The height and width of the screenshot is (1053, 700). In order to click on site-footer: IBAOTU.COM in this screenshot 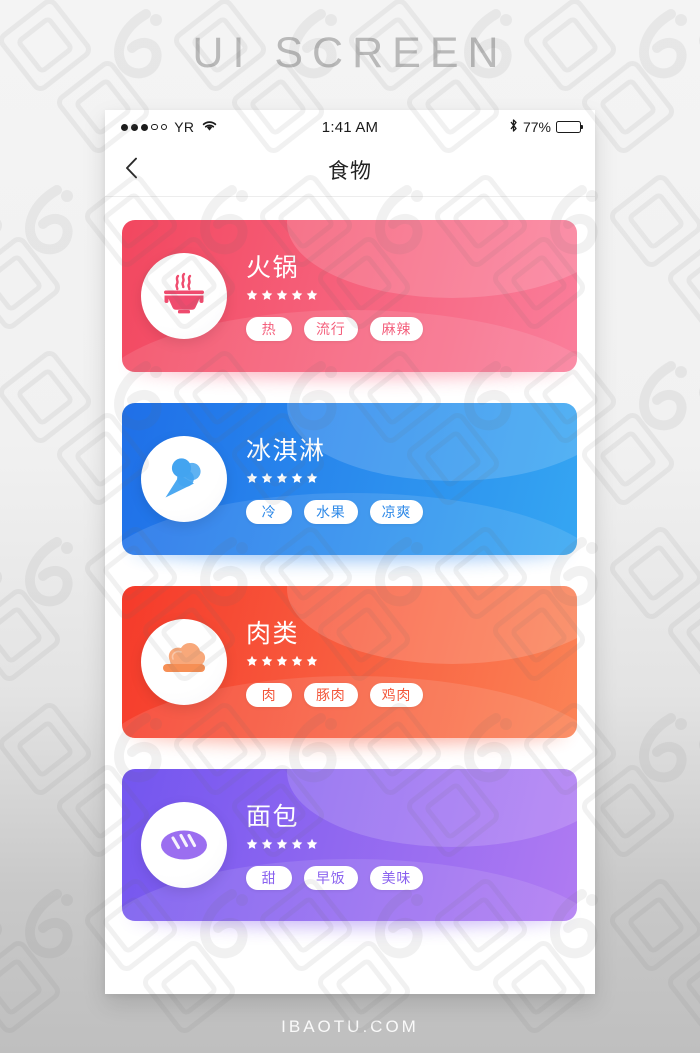, I will do `click(350, 1027)`.